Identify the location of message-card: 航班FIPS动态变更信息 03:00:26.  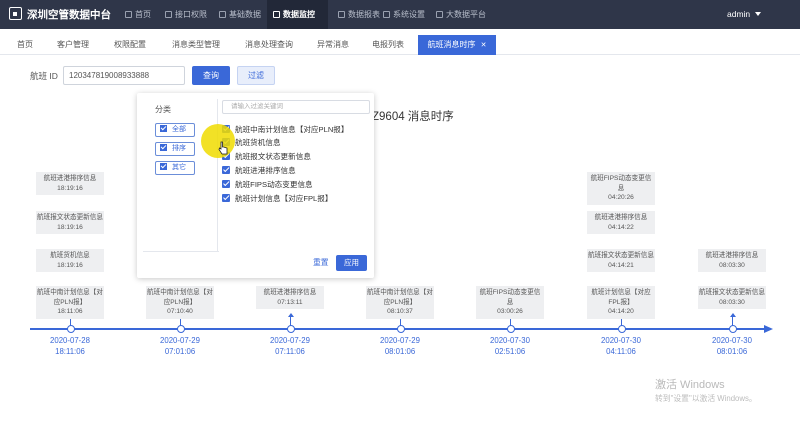
(510, 302).